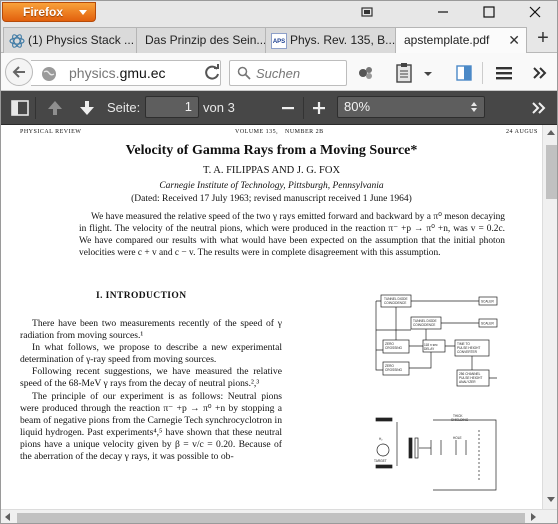 This screenshot has height=524, width=558. Describe the element at coordinates (489, 12) in the screenshot. I see `maximize-icon` at that location.